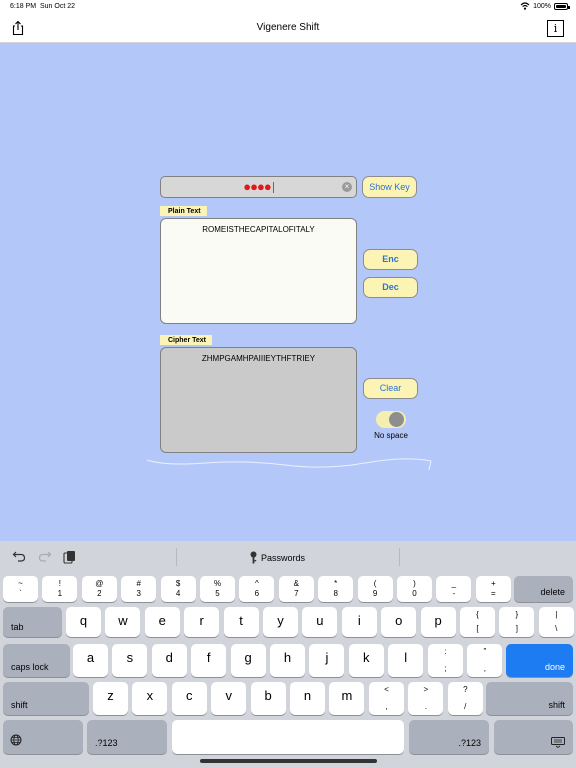  I want to click on plain-text-area: ROMEISTHECAPITALOFITALY, so click(258, 271).